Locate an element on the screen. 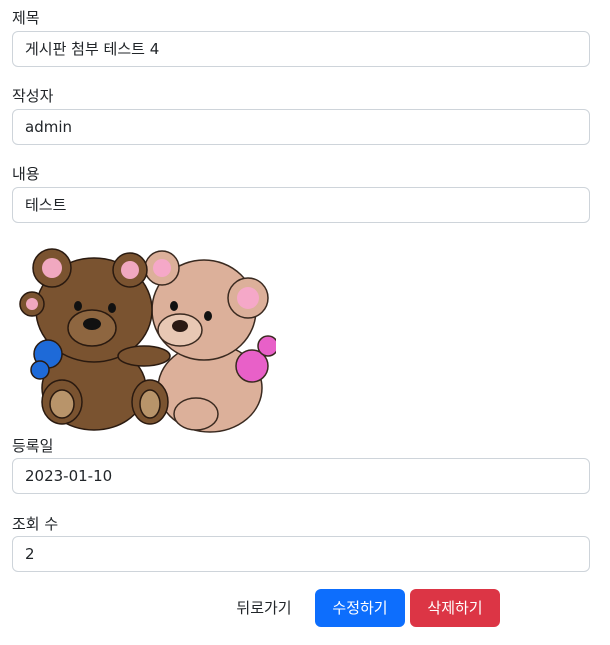 The width and height of the screenshot is (610, 645). delete-button: 삭제하기 is located at coordinates (455, 608).